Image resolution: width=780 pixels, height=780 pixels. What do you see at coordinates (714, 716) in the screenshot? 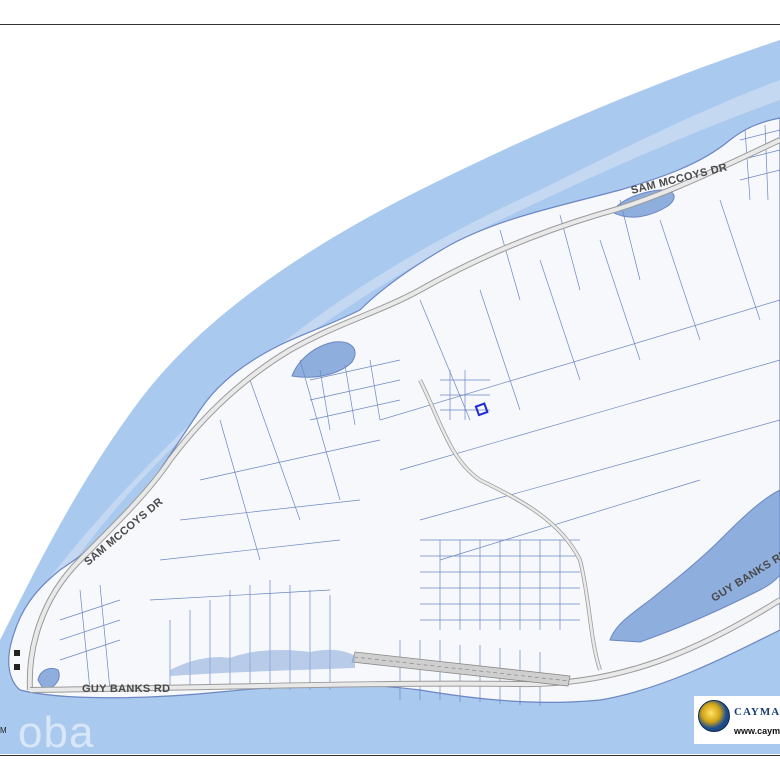
I see `cayman-globe-logo-icon` at bounding box center [714, 716].